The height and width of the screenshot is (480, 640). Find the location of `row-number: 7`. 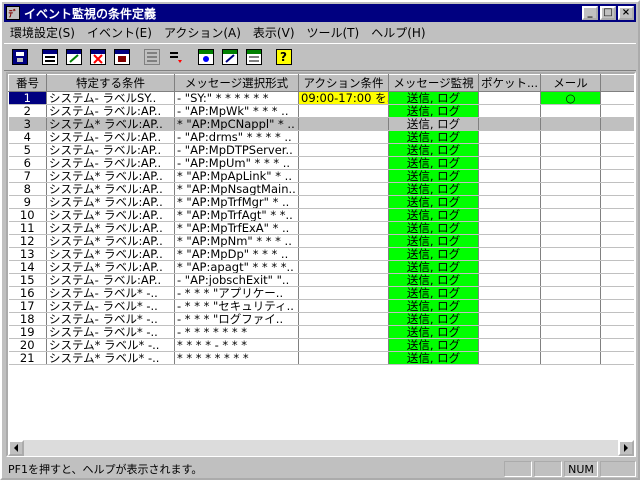

row-number: 7 is located at coordinates (27, 176).